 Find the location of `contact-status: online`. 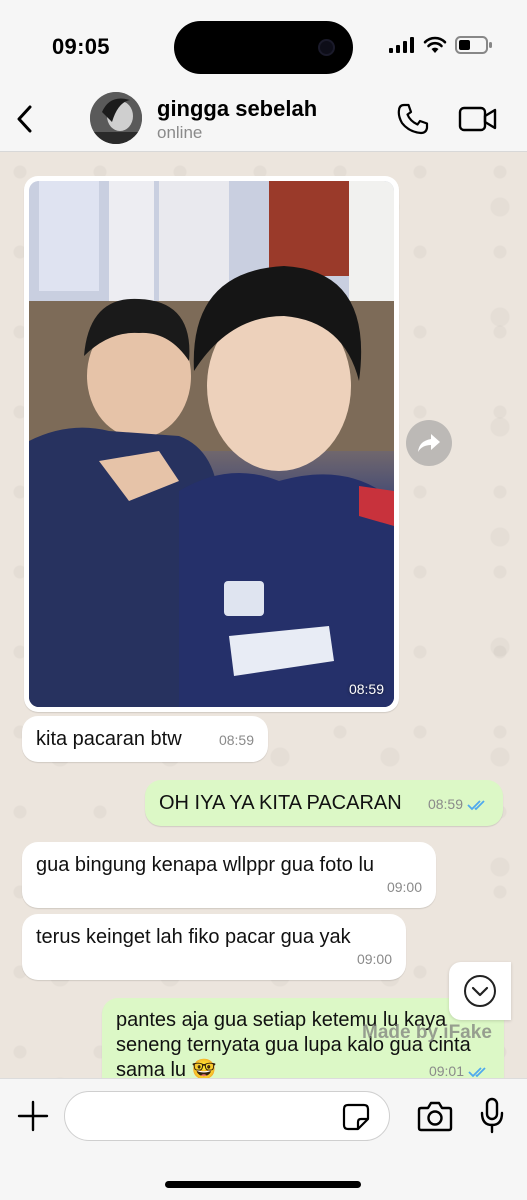

contact-status: online is located at coordinates (180, 132).